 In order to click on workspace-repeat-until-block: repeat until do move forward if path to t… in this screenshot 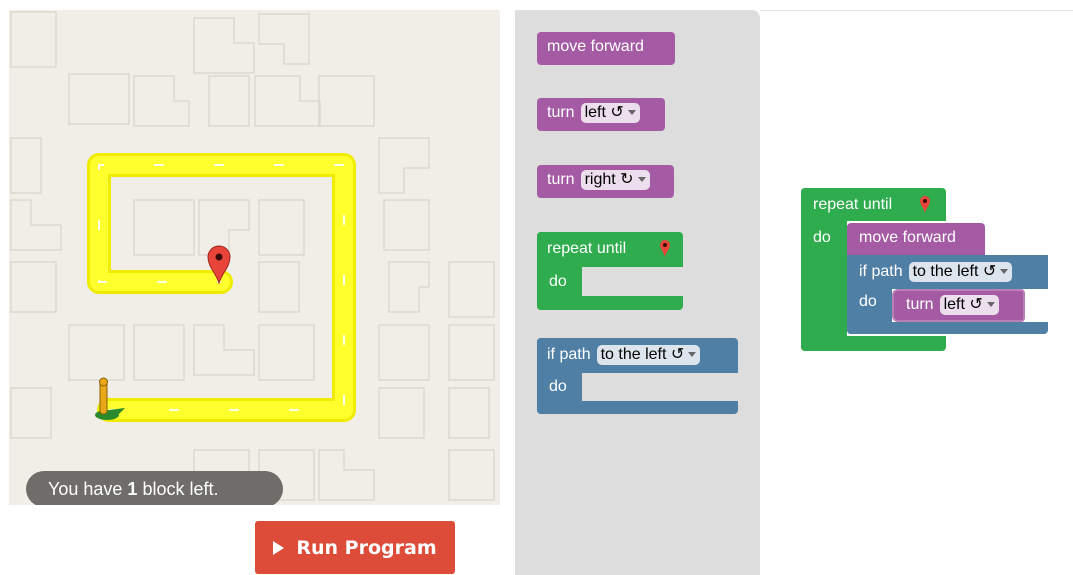, I will do `click(924, 269)`.